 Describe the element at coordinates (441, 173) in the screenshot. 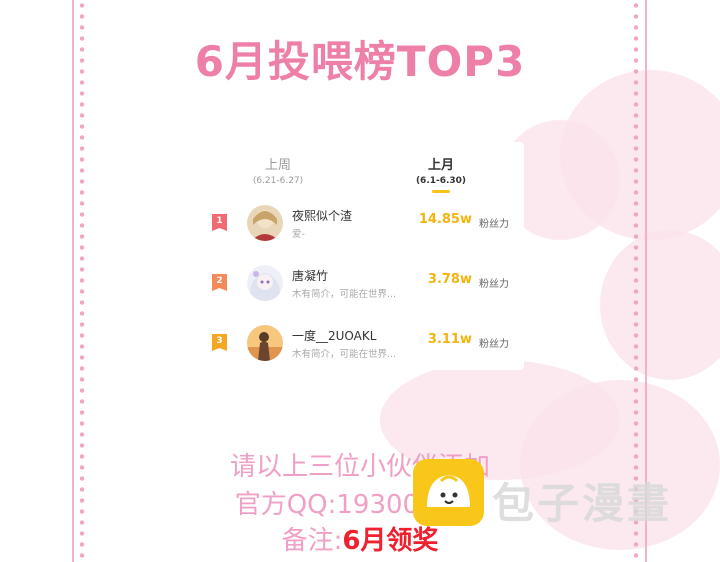

I see `tab-last-month: 上月 (6.1-6.30)` at that location.